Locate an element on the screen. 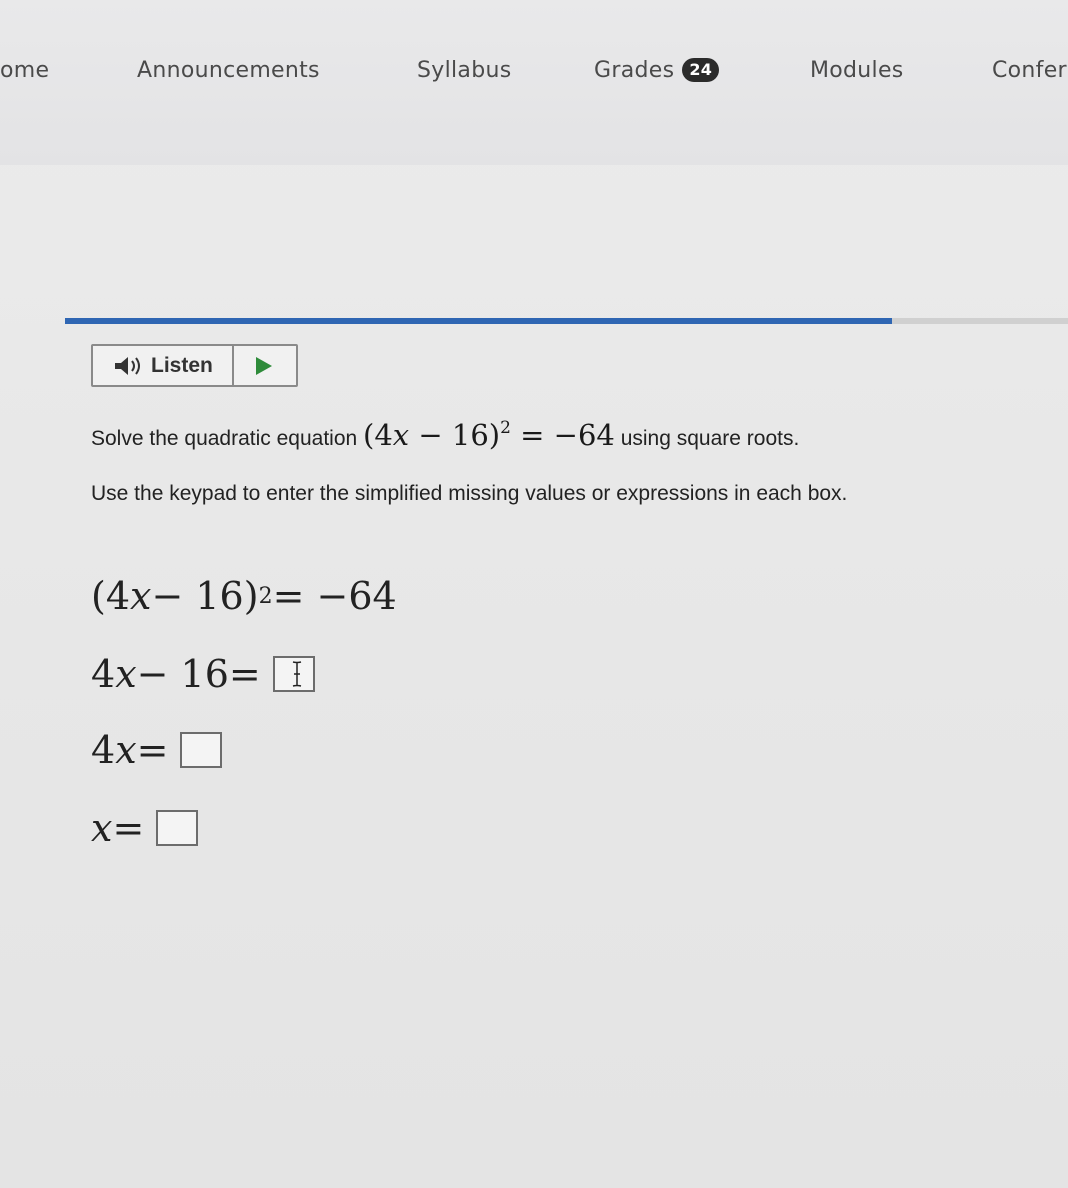 The width and height of the screenshot is (1068, 1188). step-4-equals: = is located at coordinates (128, 828).